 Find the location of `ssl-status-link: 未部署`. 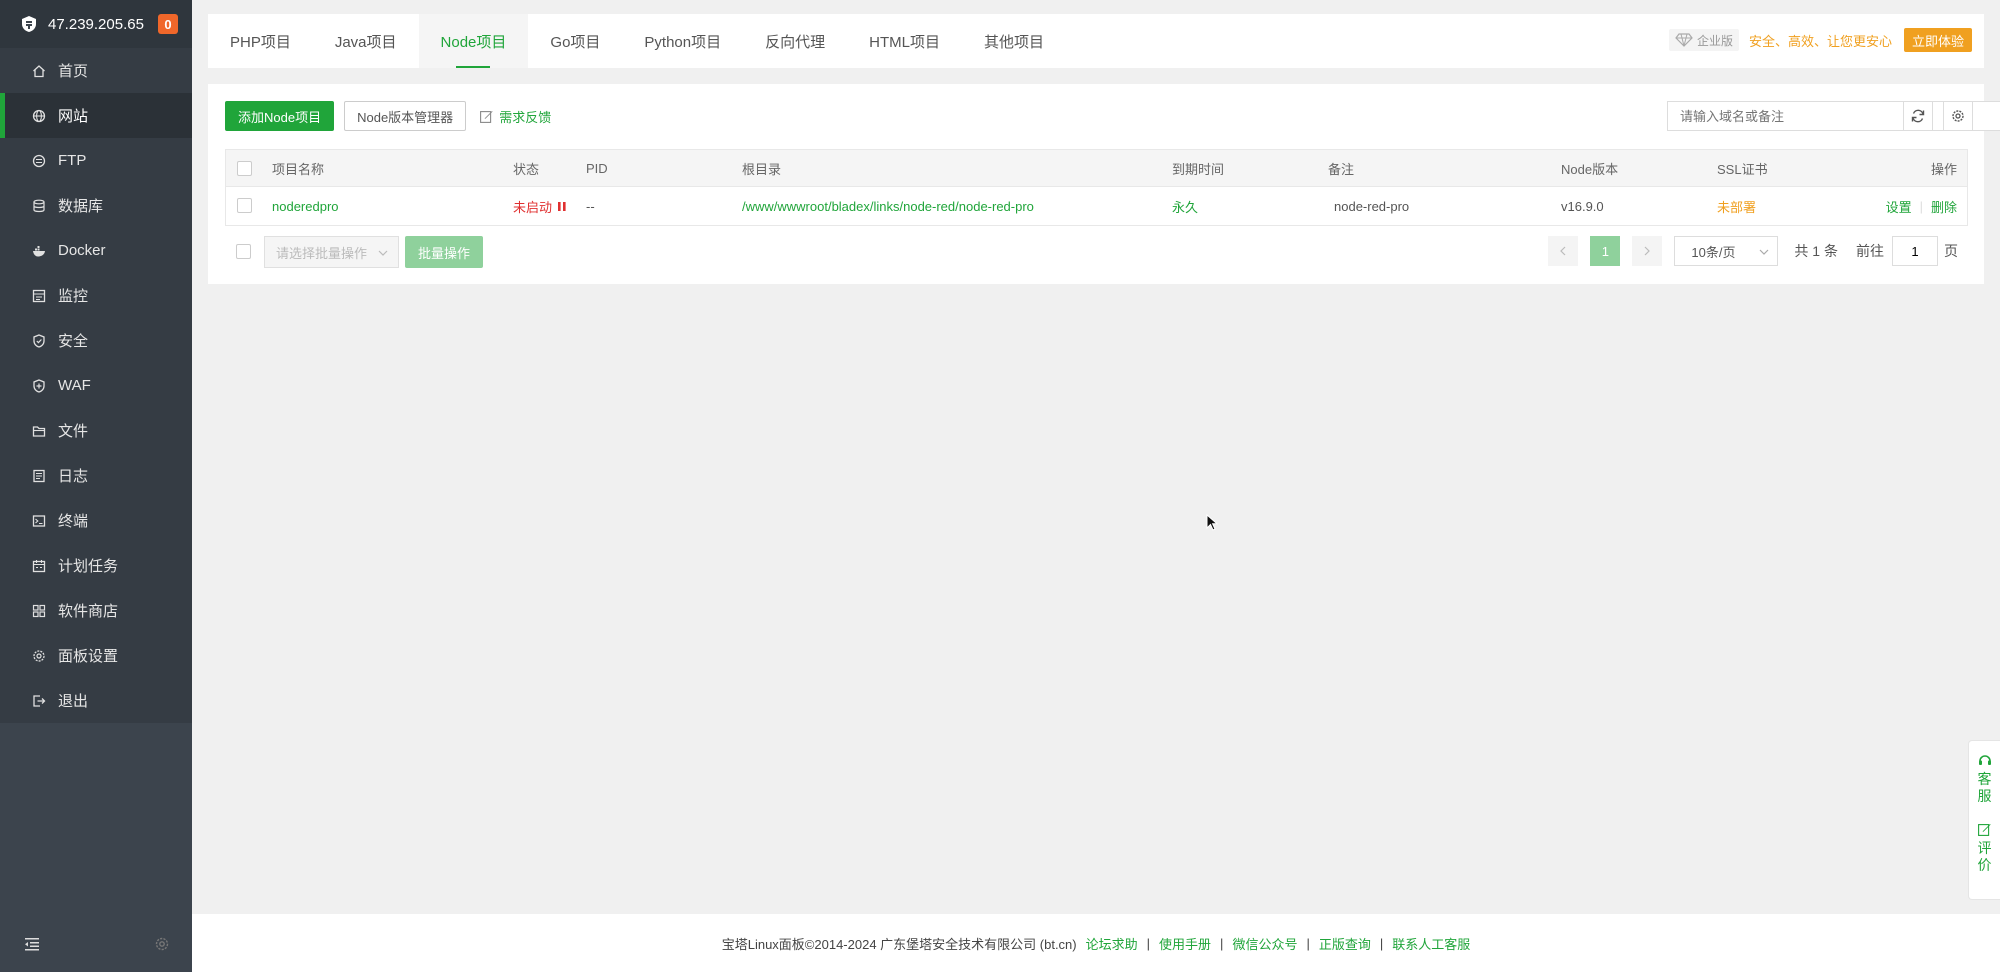

ssl-status-link: 未部署 is located at coordinates (1736, 206).